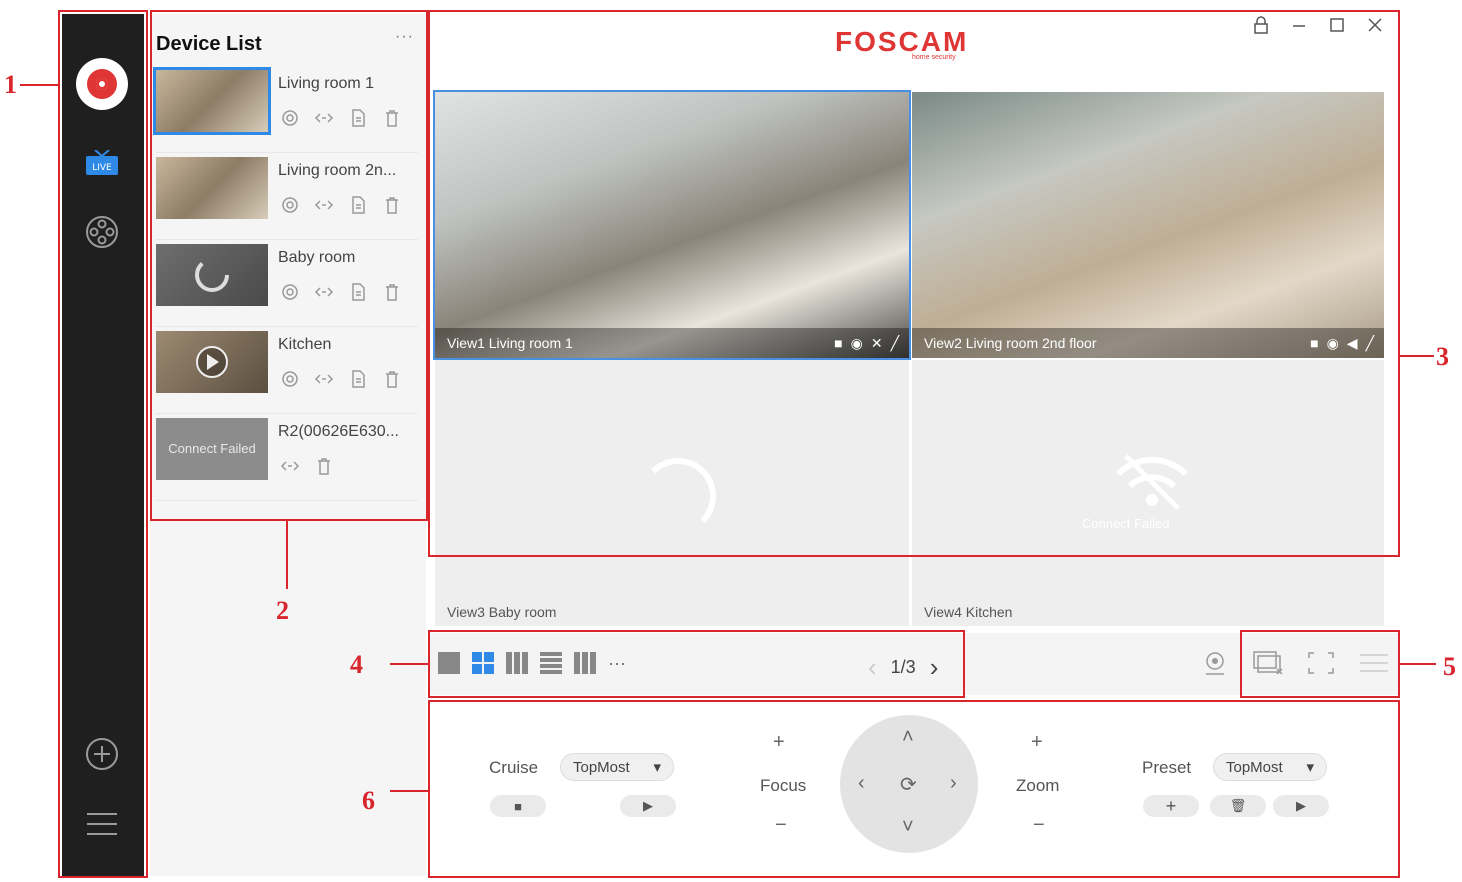  What do you see at coordinates (1442, 356) in the screenshot?
I see `annotation-number-3: 3` at bounding box center [1442, 356].